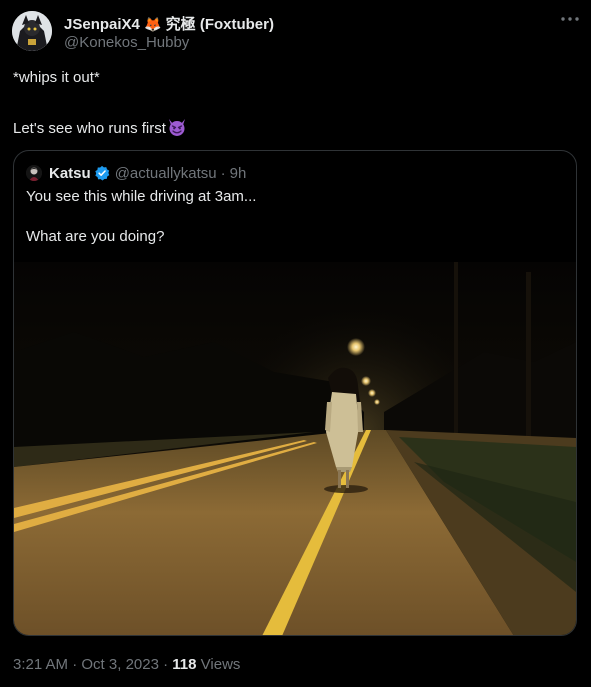  I want to click on author-name-text: JSenpaiX4, so click(102, 24).